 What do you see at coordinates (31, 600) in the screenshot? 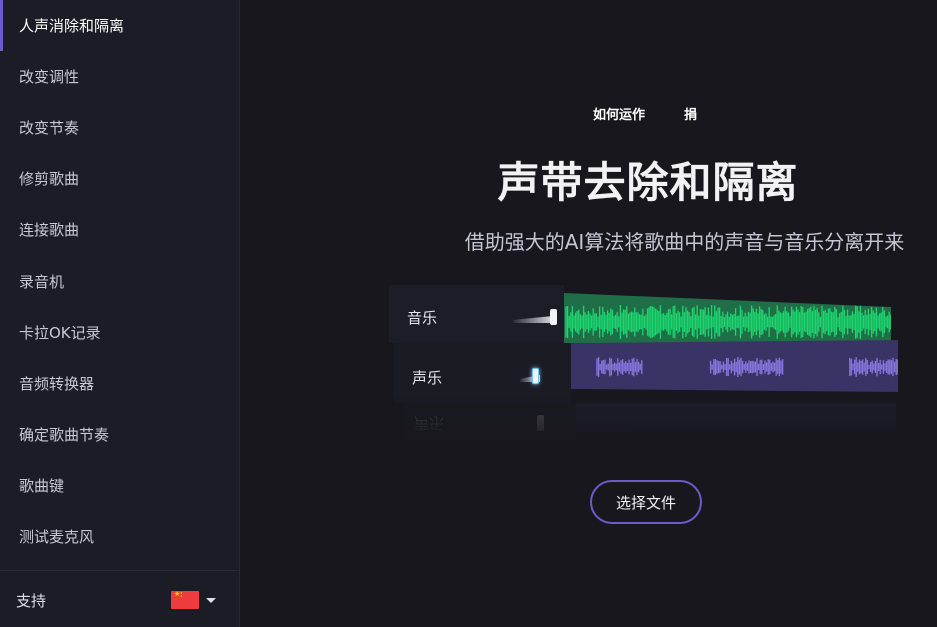
I see `support-link: 支持` at bounding box center [31, 600].